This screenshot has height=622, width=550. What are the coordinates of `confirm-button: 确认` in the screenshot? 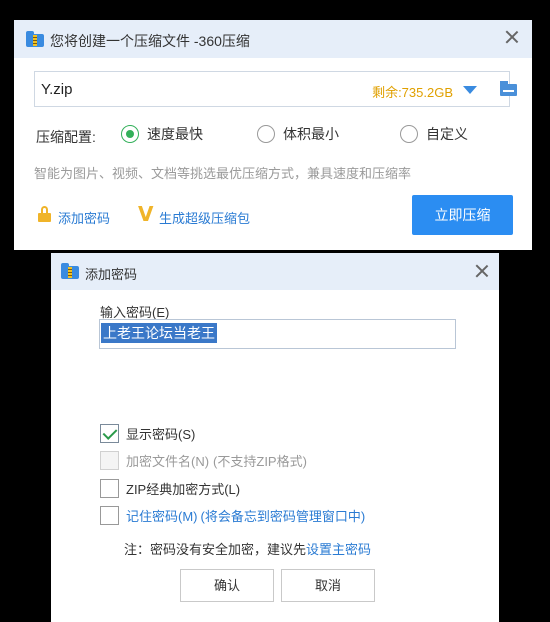 It's located at (227, 585).